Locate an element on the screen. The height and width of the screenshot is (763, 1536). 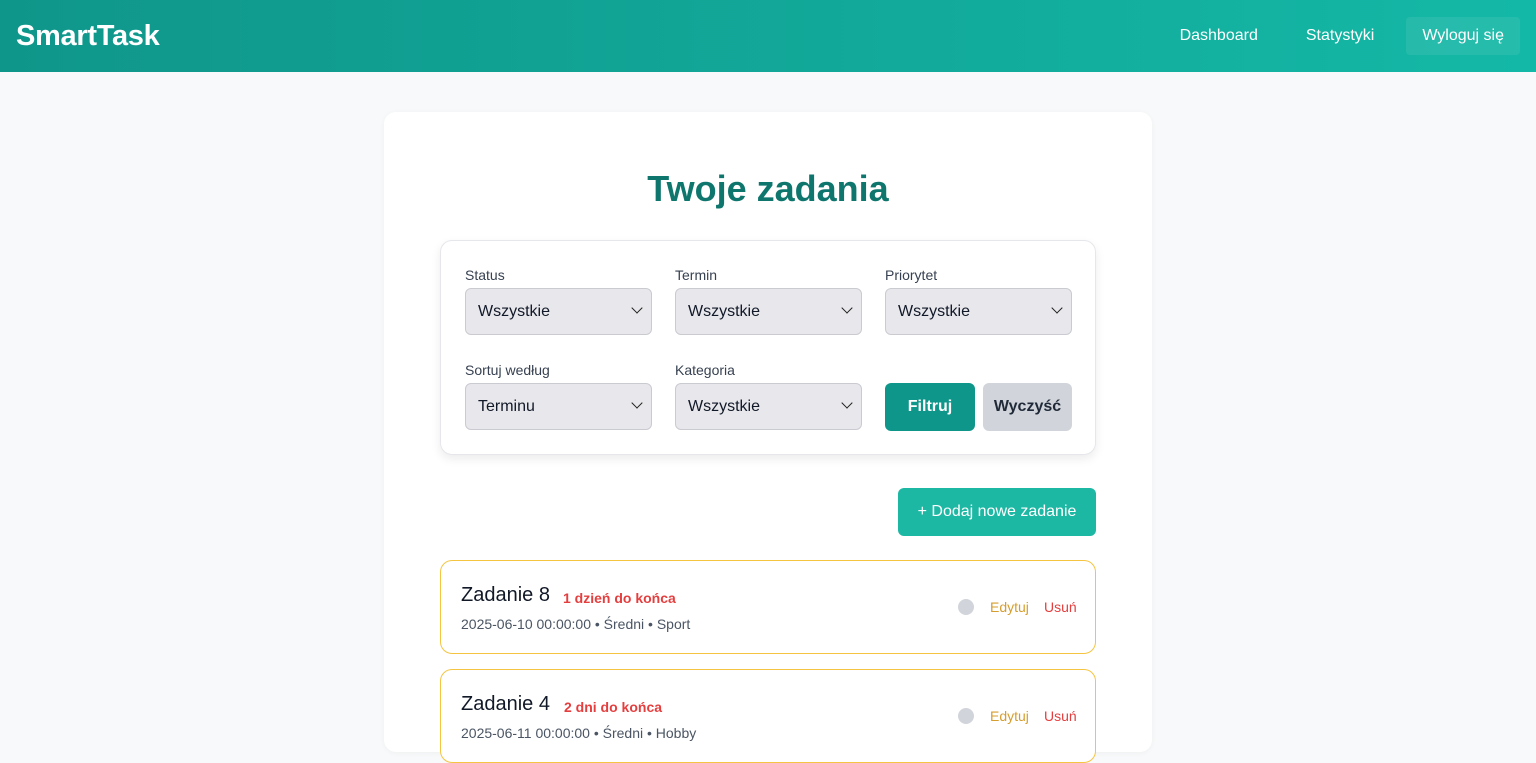
brand-logo: SmartTask is located at coordinates (88, 36).